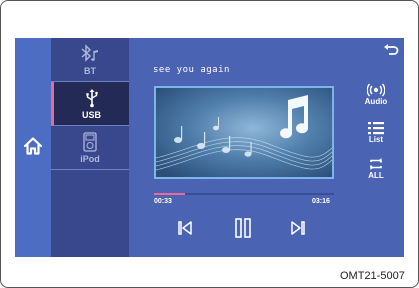  Describe the element at coordinates (376, 175) in the screenshot. I see `repeat-all-label: ALL` at that location.